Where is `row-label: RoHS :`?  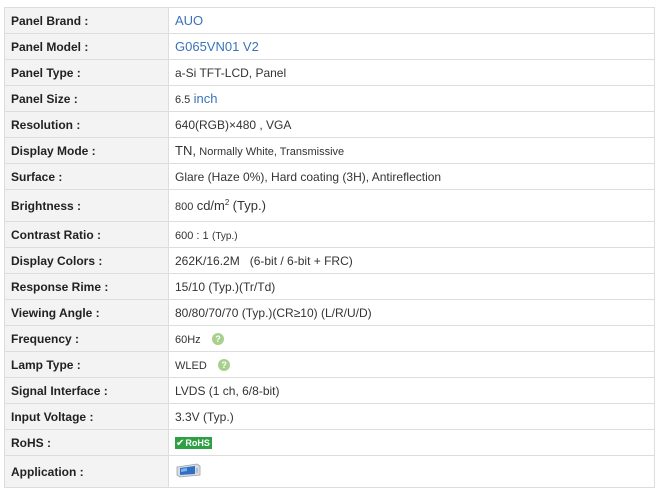
row-label: RoHS : is located at coordinates (86, 442).